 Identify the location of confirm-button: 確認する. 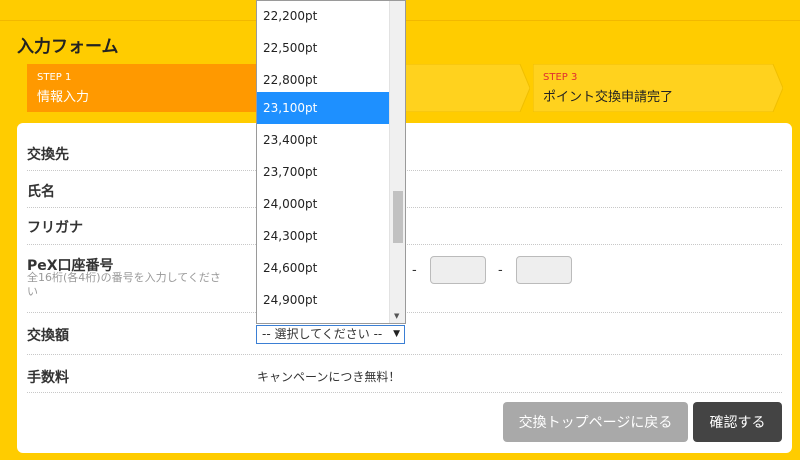
(737, 422).